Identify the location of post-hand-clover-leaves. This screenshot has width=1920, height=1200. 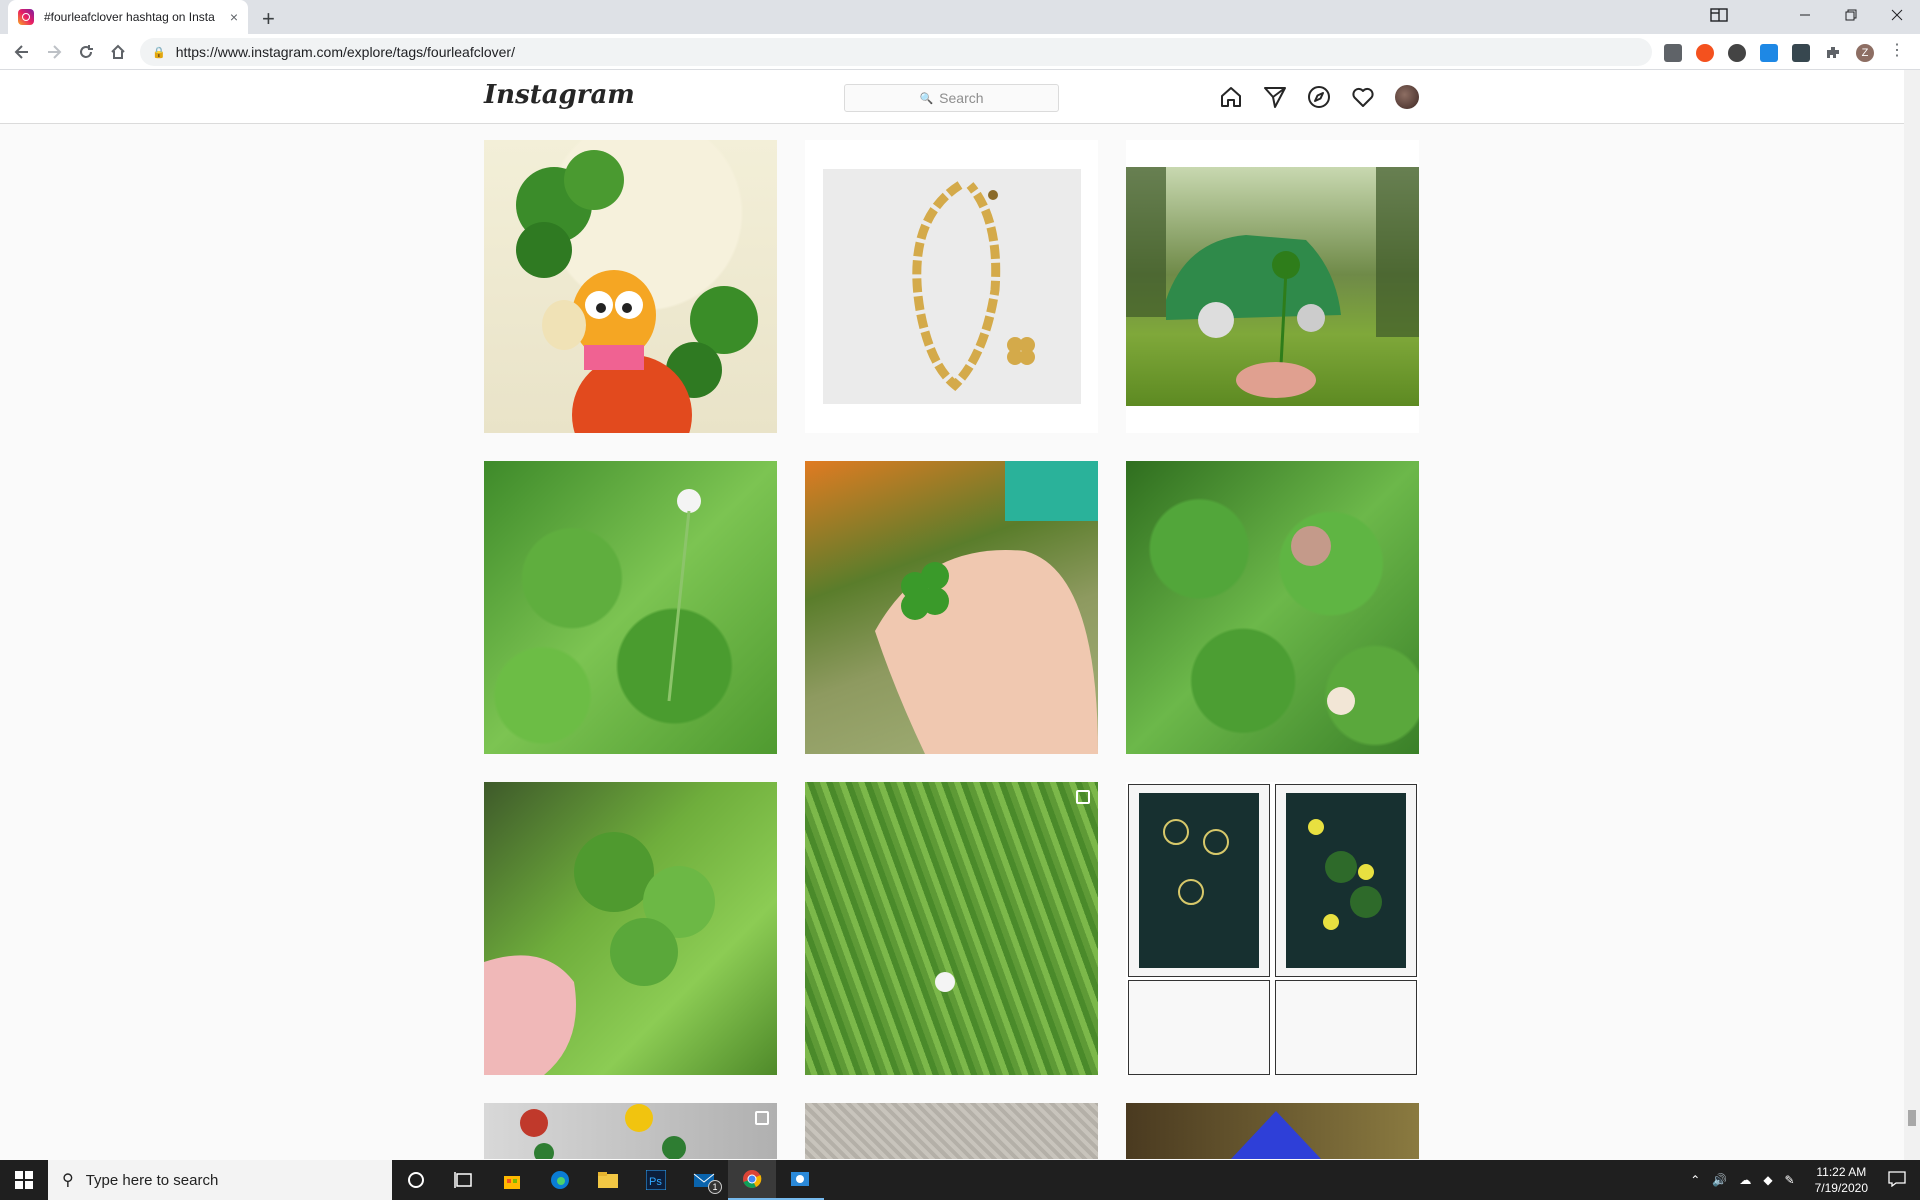
(630, 928).